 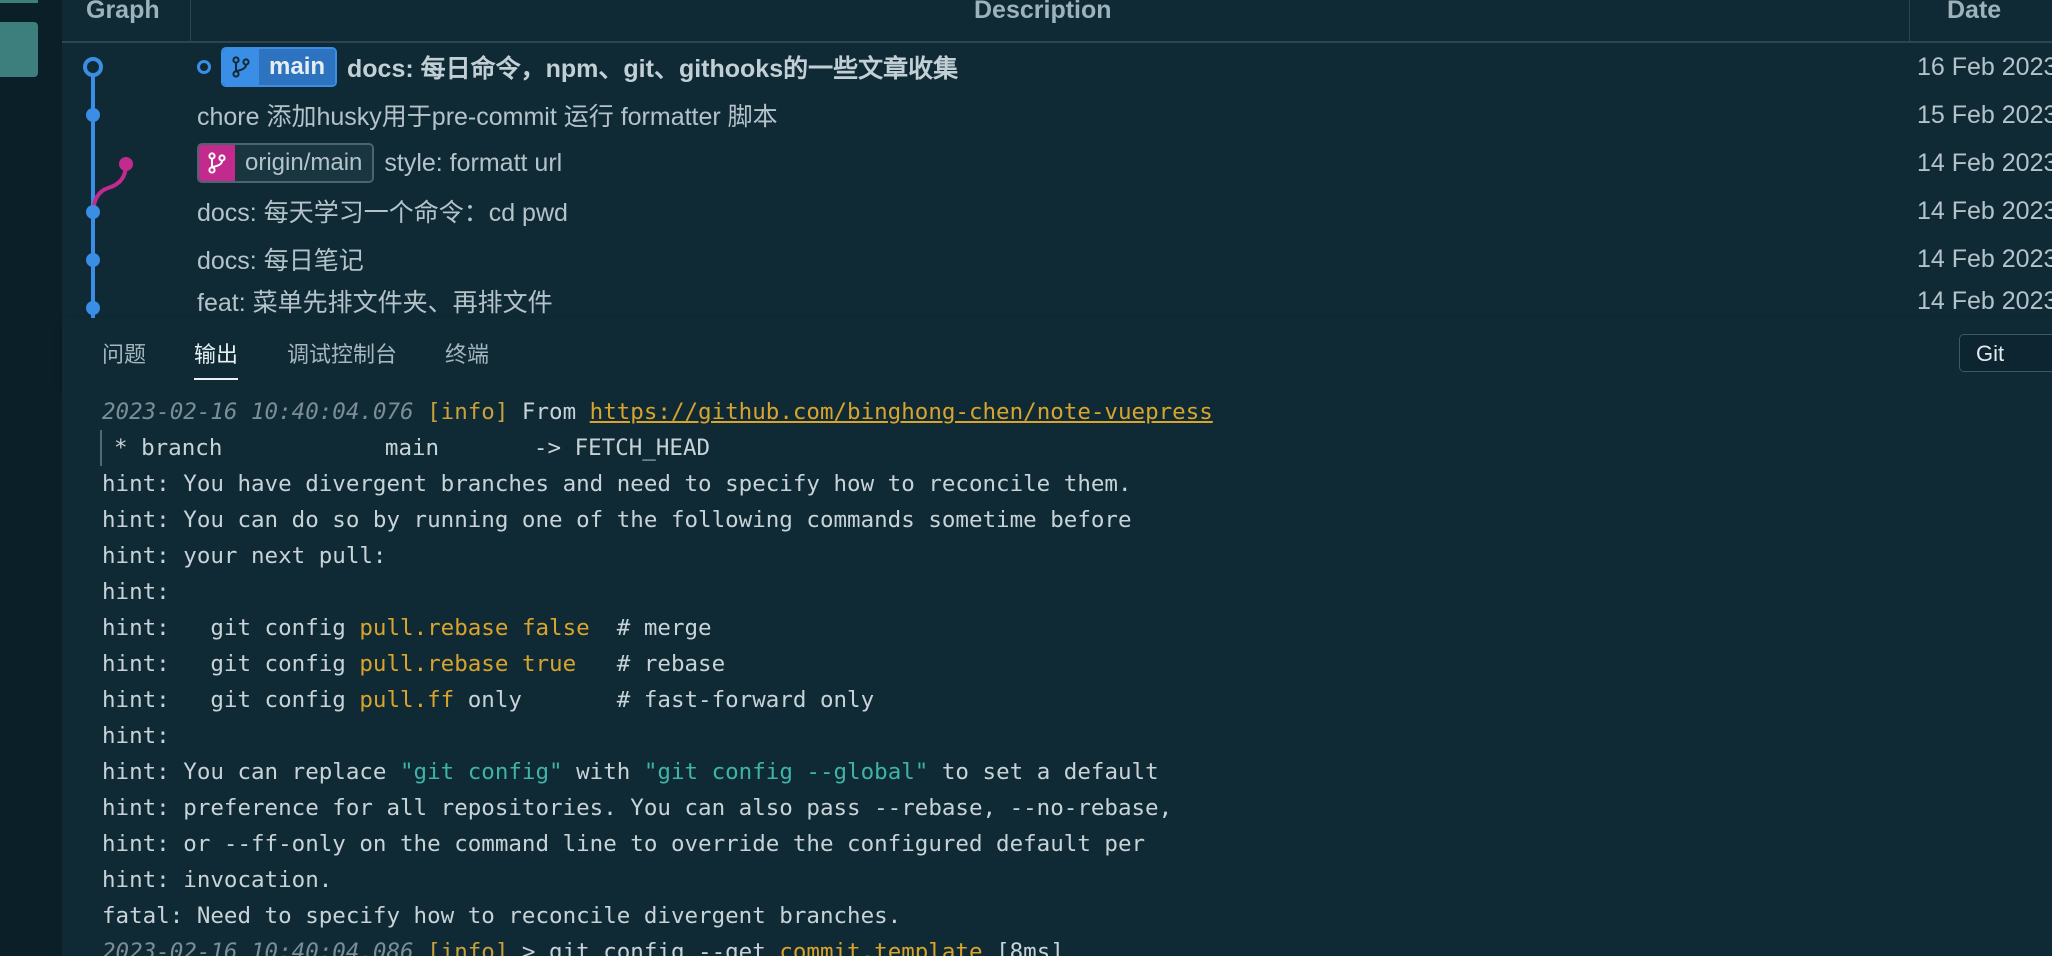 I want to click on uncommitted-indicator-icon, so click(x=204, y=67).